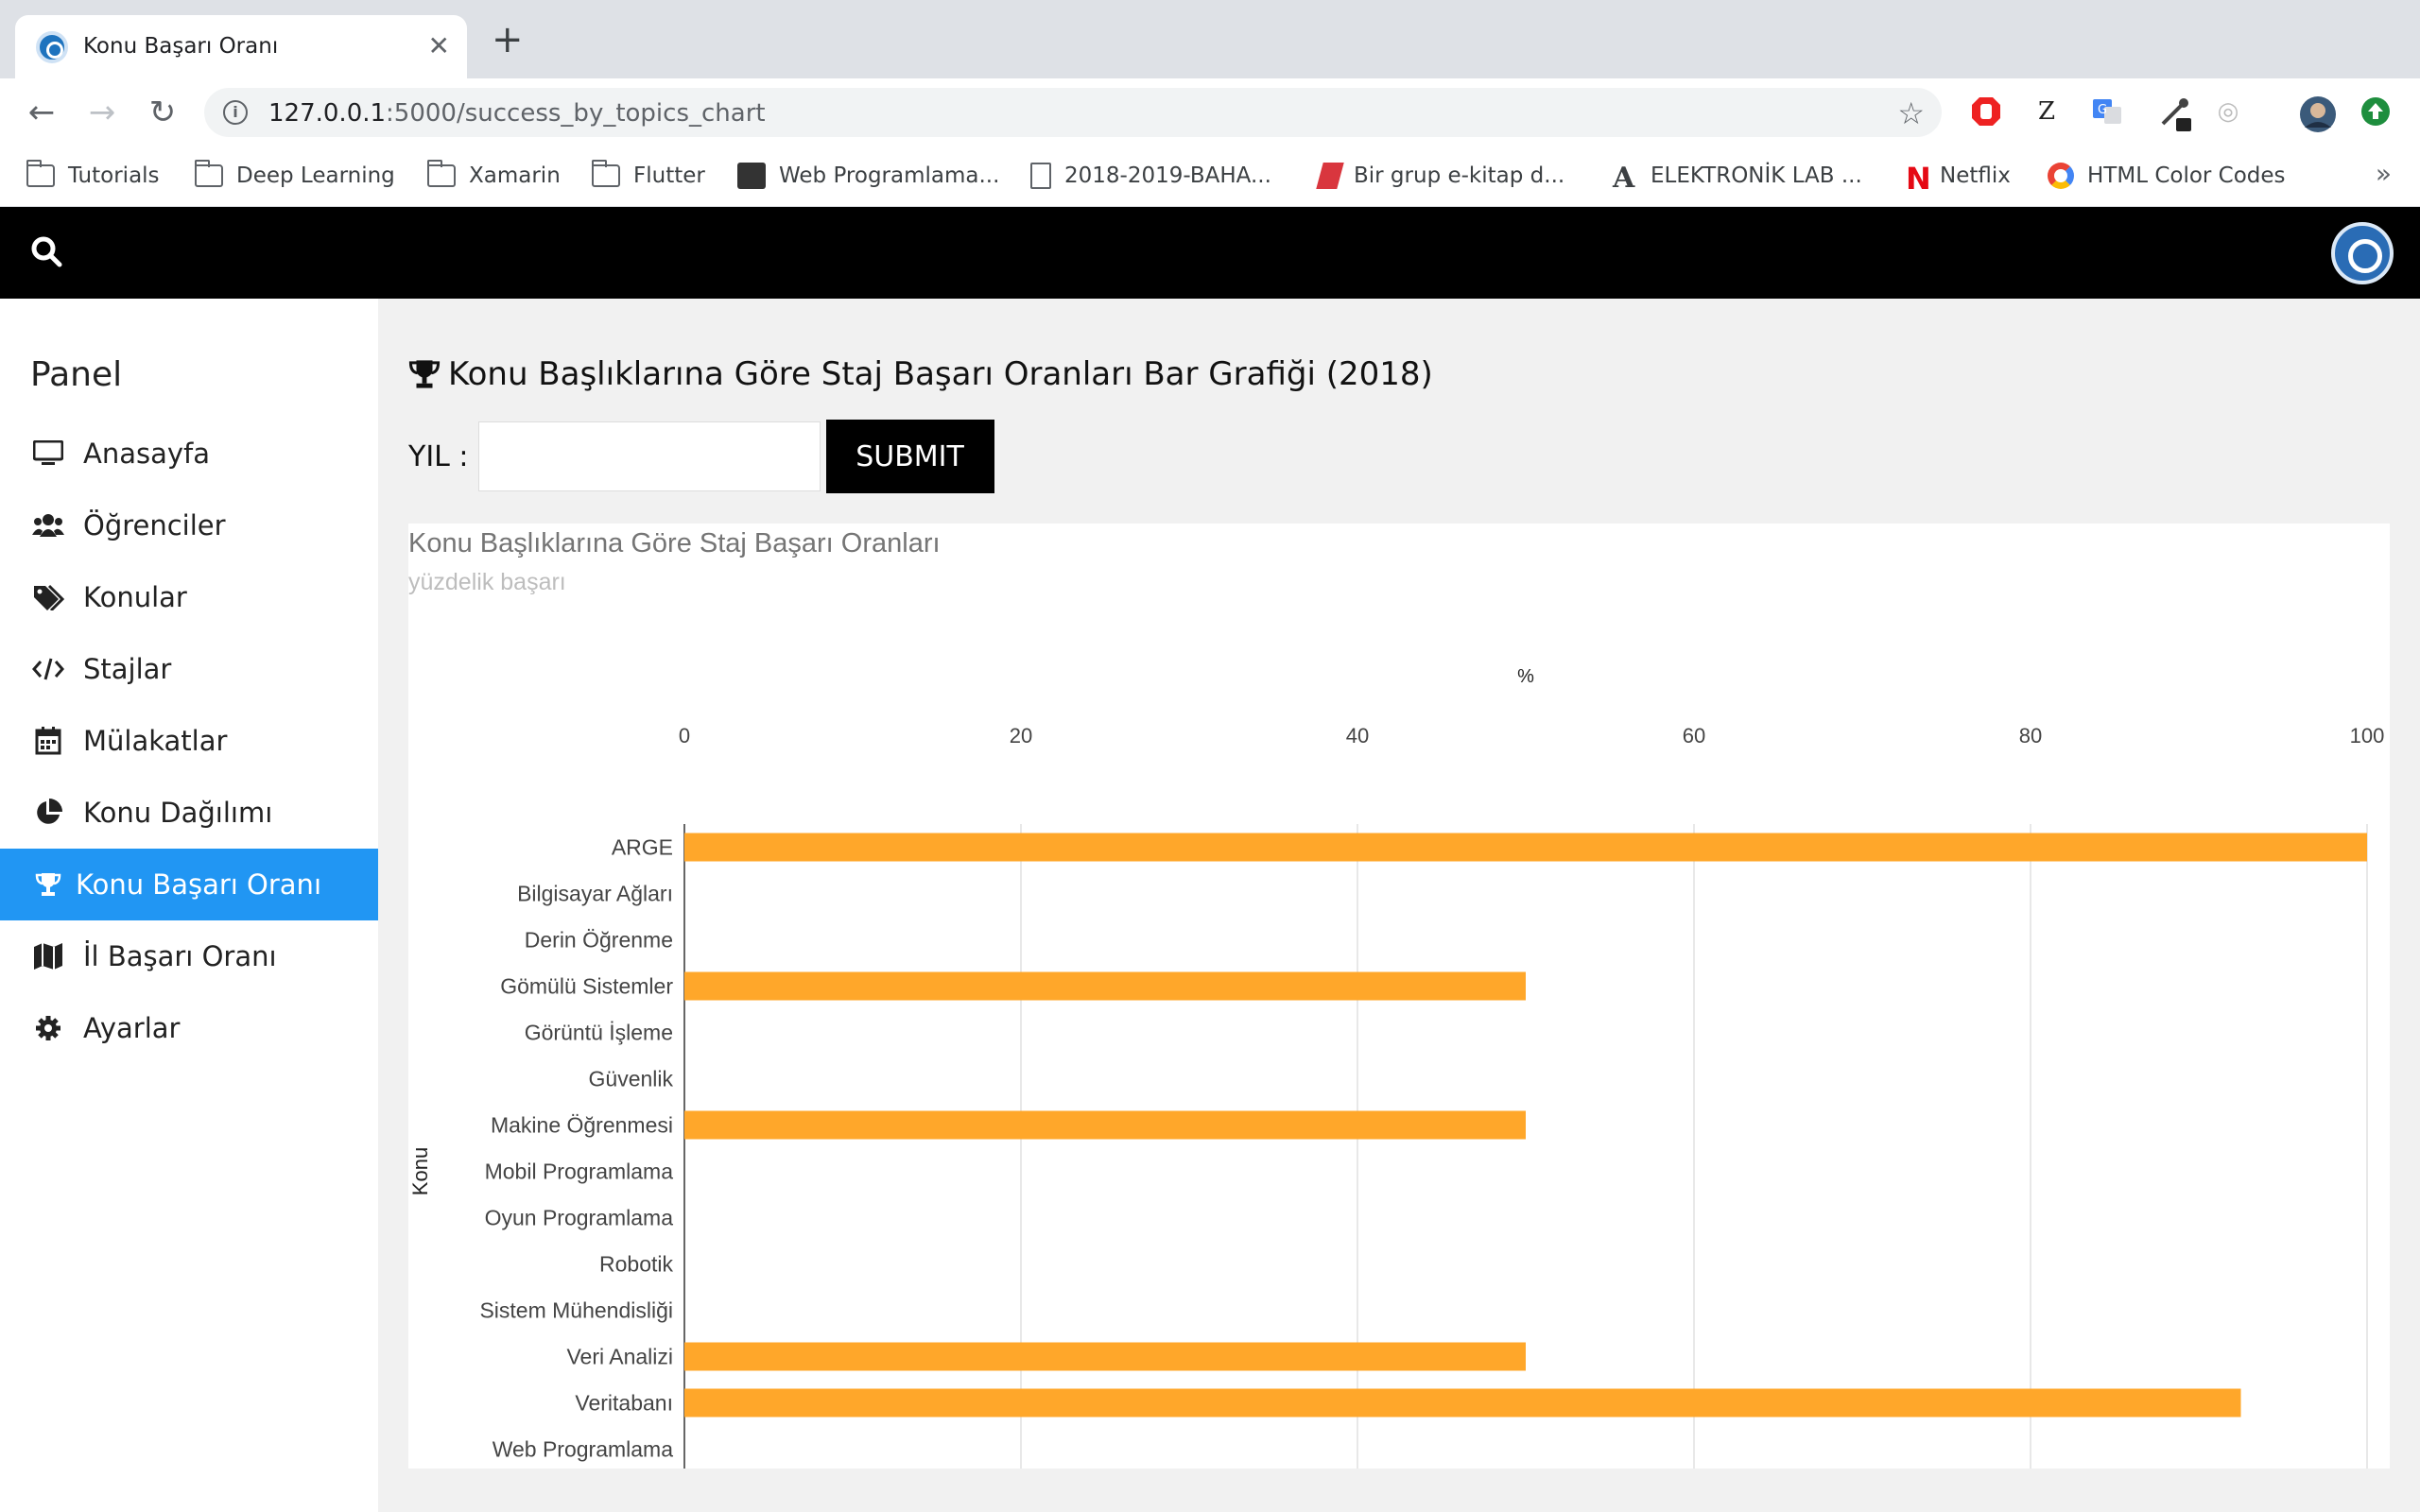  What do you see at coordinates (2061, 176) in the screenshot?
I see `color-wheel-icon` at bounding box center [2061, 176].